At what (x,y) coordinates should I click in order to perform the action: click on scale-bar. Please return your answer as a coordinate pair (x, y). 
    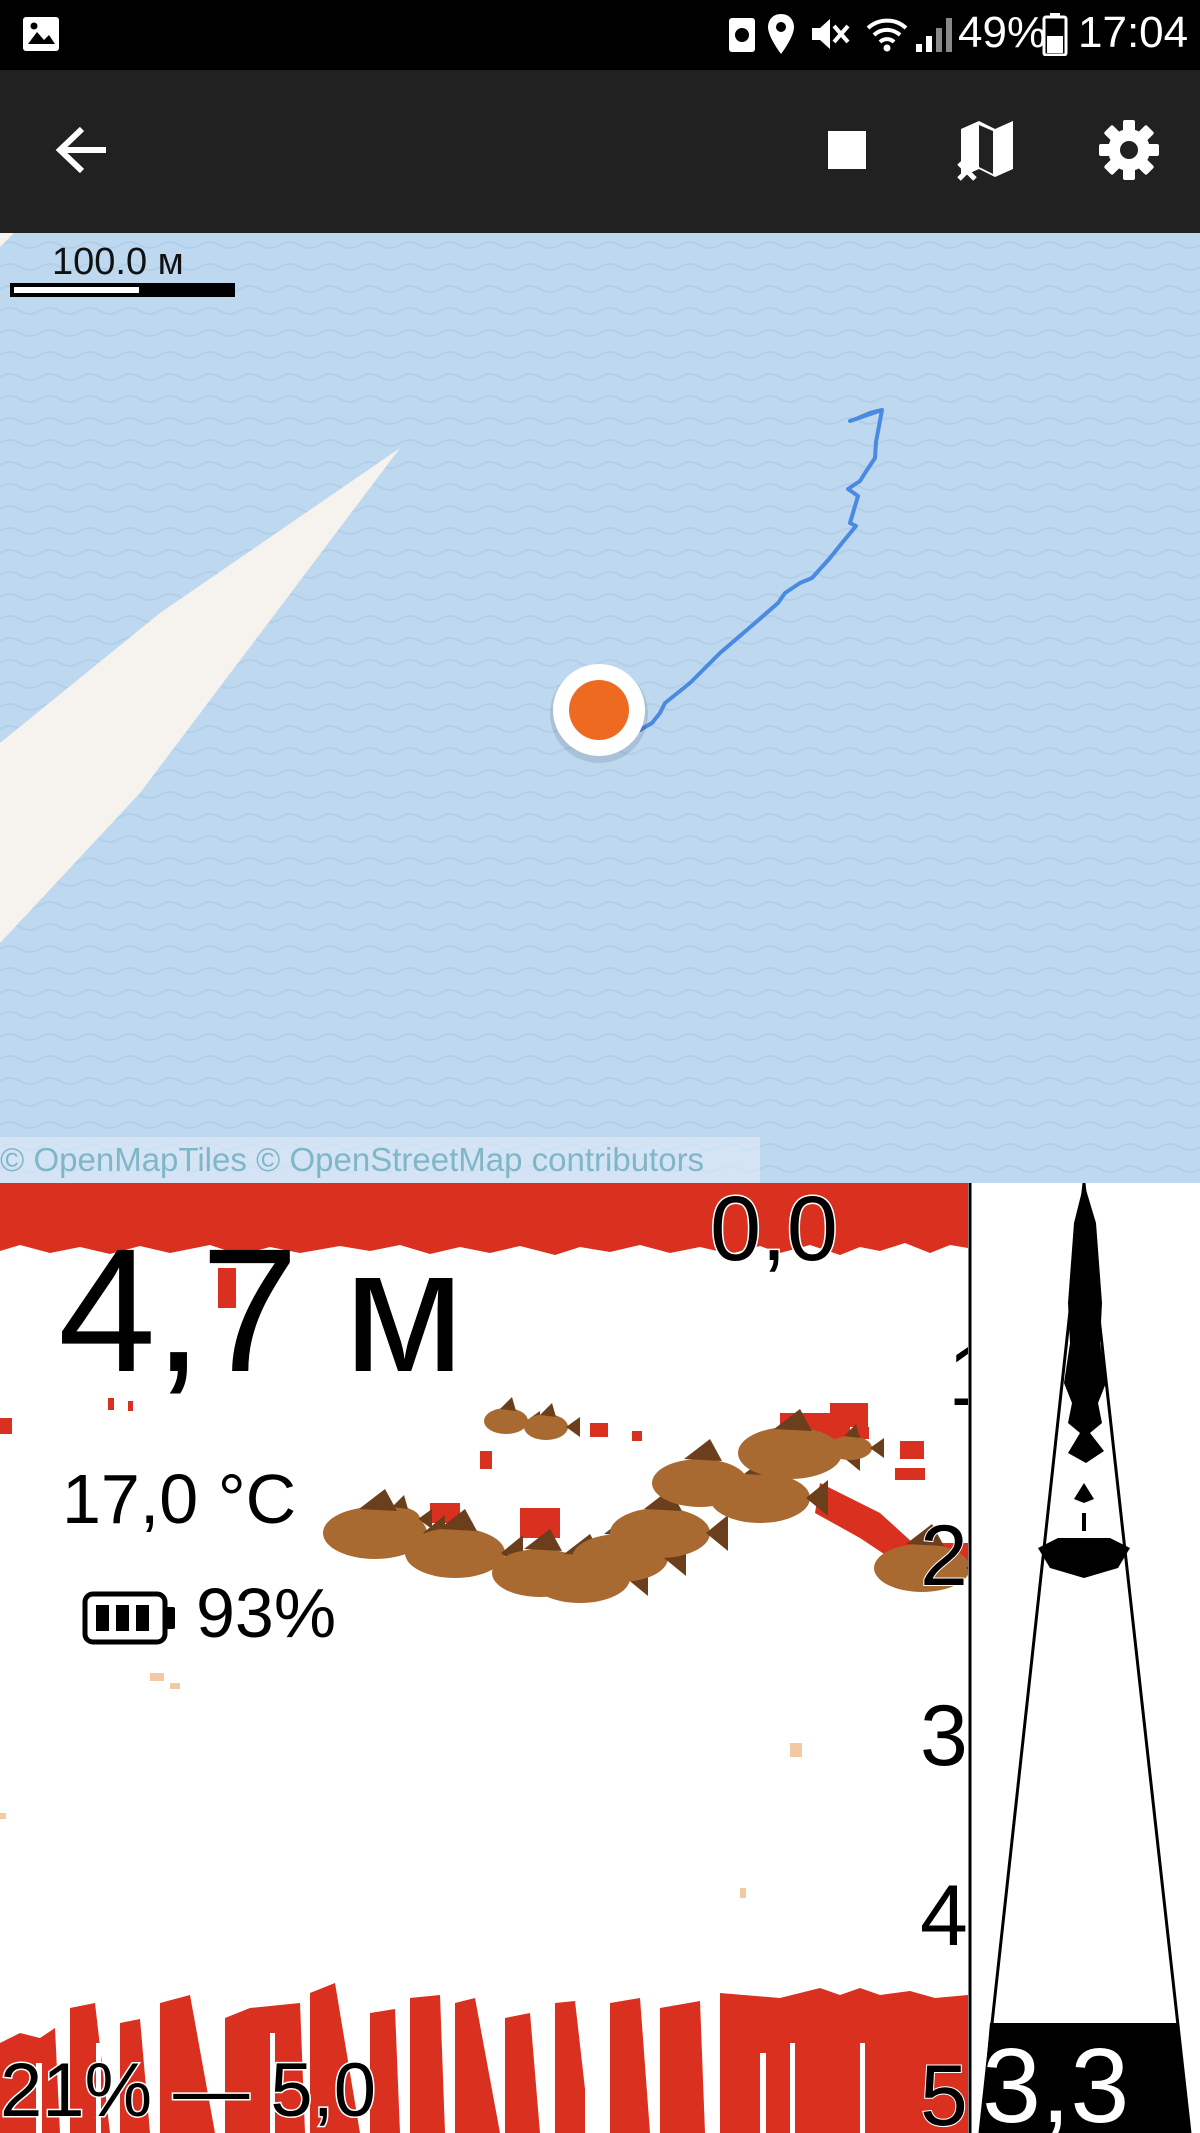
    Looking at the image, I should click on (122, 290).